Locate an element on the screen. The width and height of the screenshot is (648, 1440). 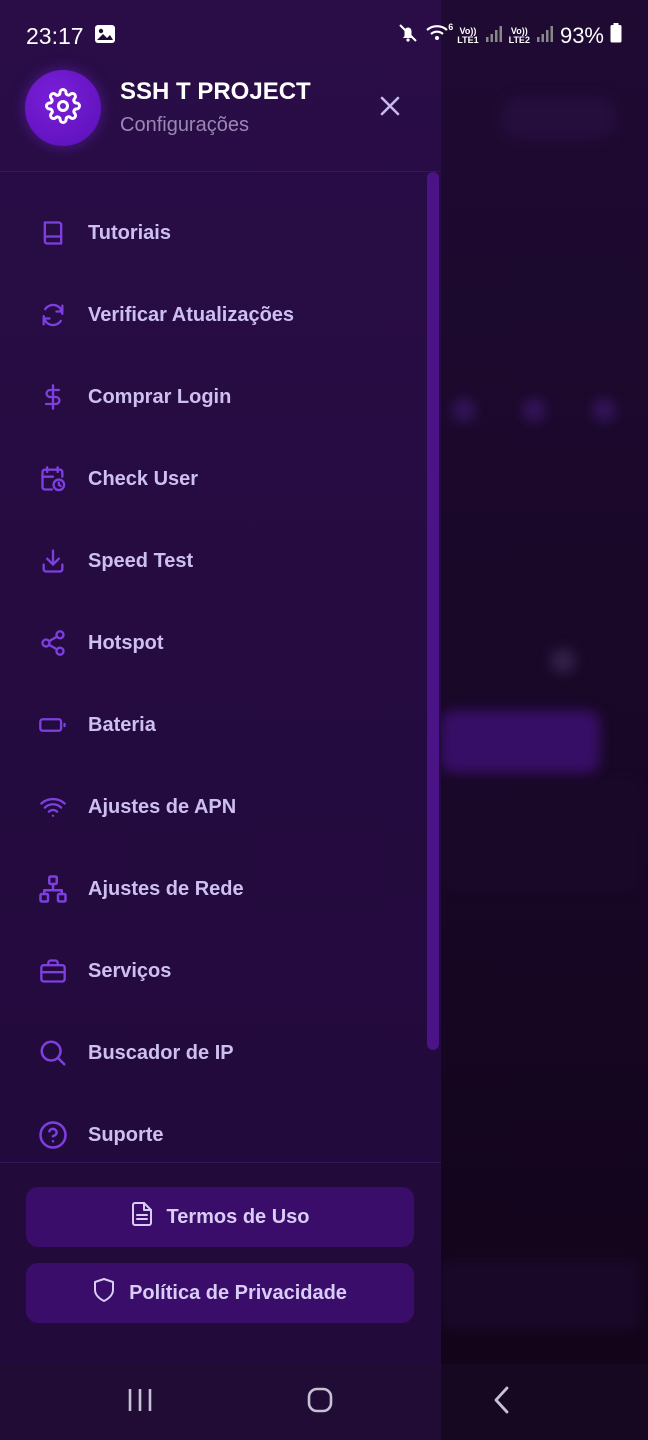
drawer-scrollbar is located at coordinates (433, 611).